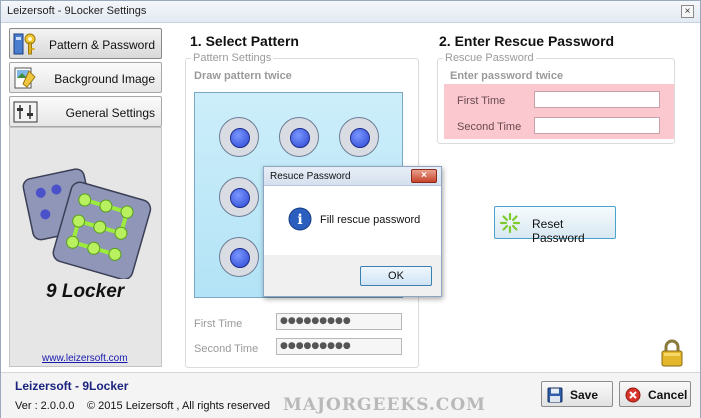  Describe the element at coordinates (104, 79) in the screenshot. I see `sidebar-item-label: Background Image` at that location.